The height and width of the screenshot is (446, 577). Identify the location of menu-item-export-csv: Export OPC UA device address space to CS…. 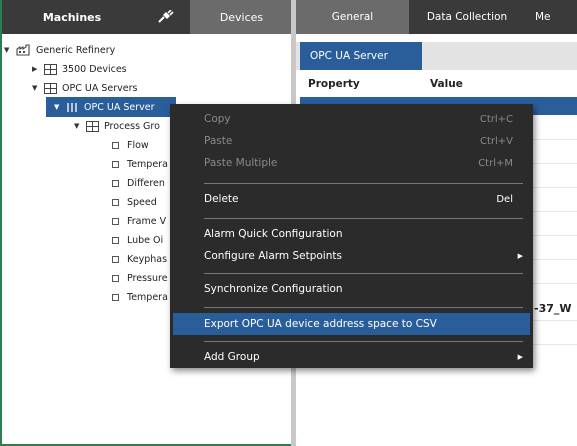
(351, 324).